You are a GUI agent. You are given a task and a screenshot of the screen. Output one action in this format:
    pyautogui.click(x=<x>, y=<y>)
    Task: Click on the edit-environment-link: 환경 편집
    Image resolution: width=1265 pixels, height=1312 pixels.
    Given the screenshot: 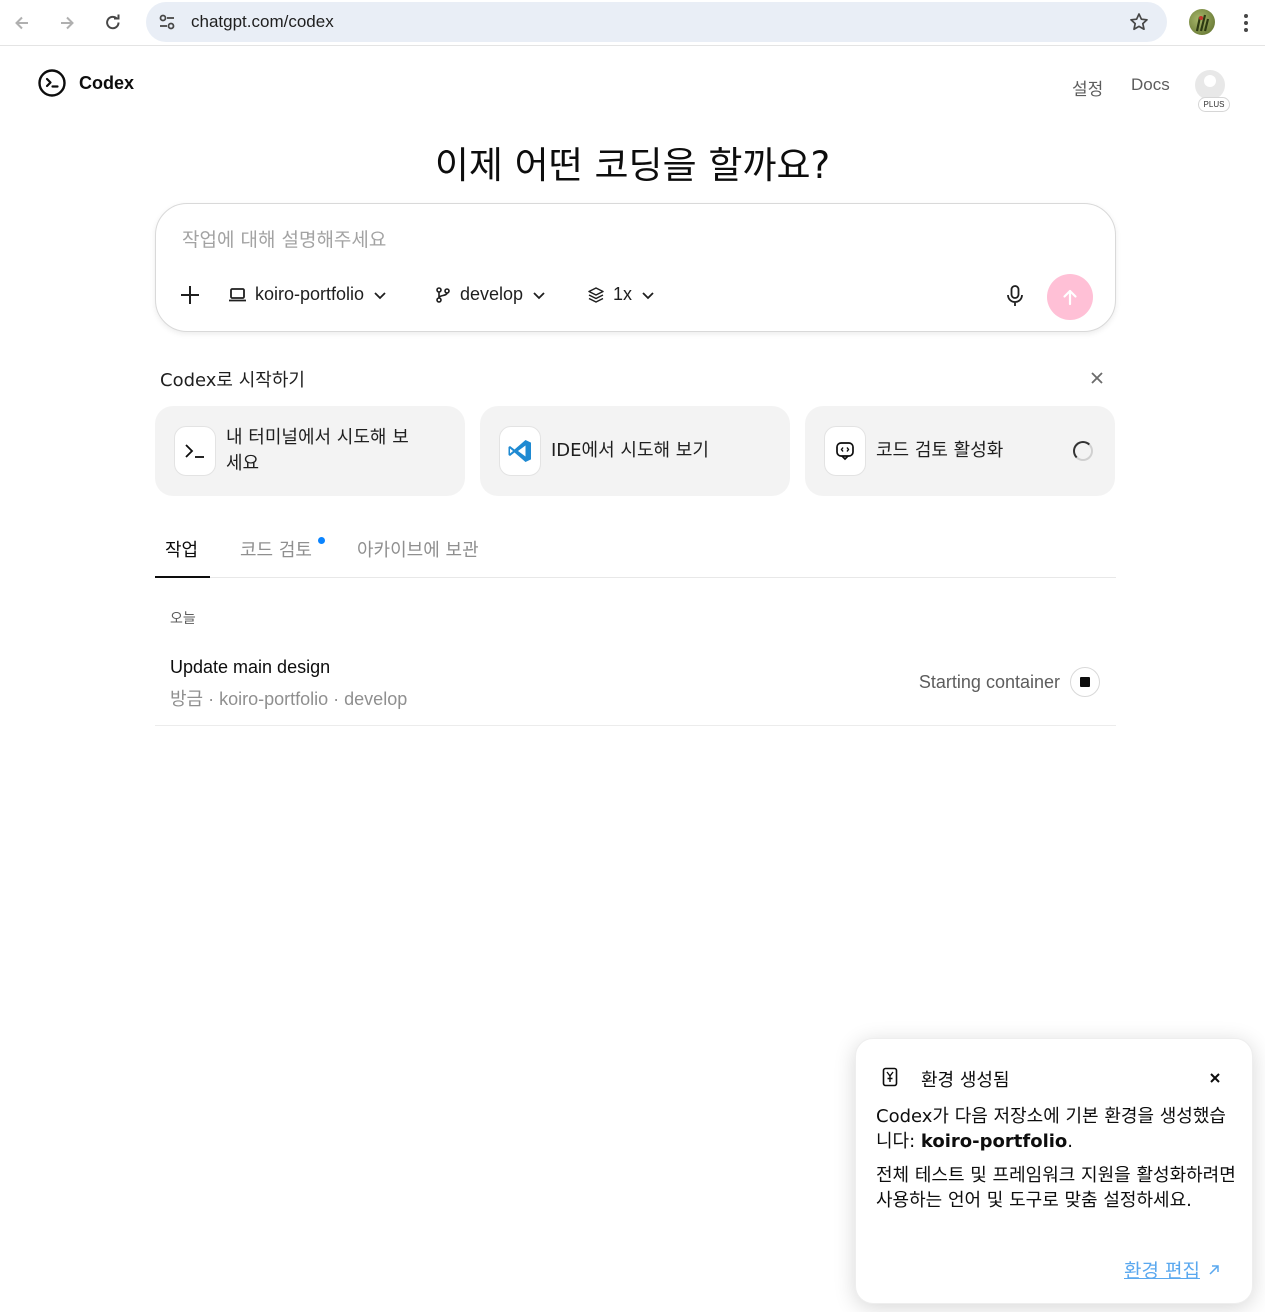 What is the action you would take?
    pyautogui.click(x=1172, y=1269)
    